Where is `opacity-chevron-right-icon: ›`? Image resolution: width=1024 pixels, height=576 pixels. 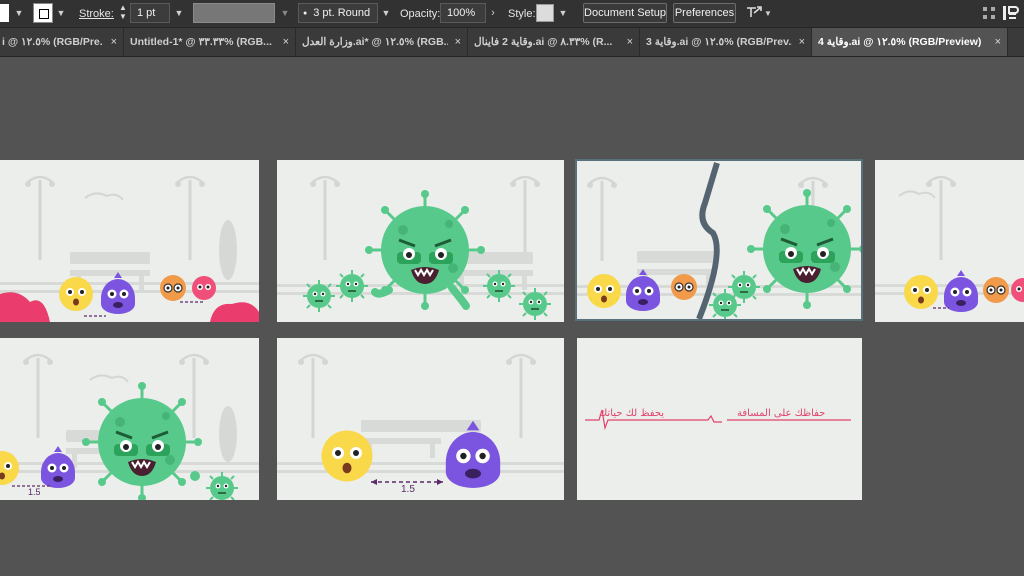
opacity-chevron-right-icon: › is located at coordinates (493, 13).